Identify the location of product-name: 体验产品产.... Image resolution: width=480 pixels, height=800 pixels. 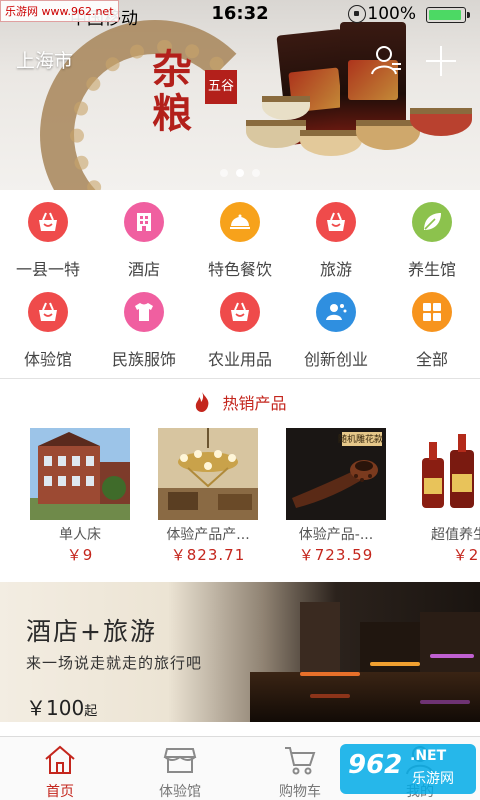
(208, 535).